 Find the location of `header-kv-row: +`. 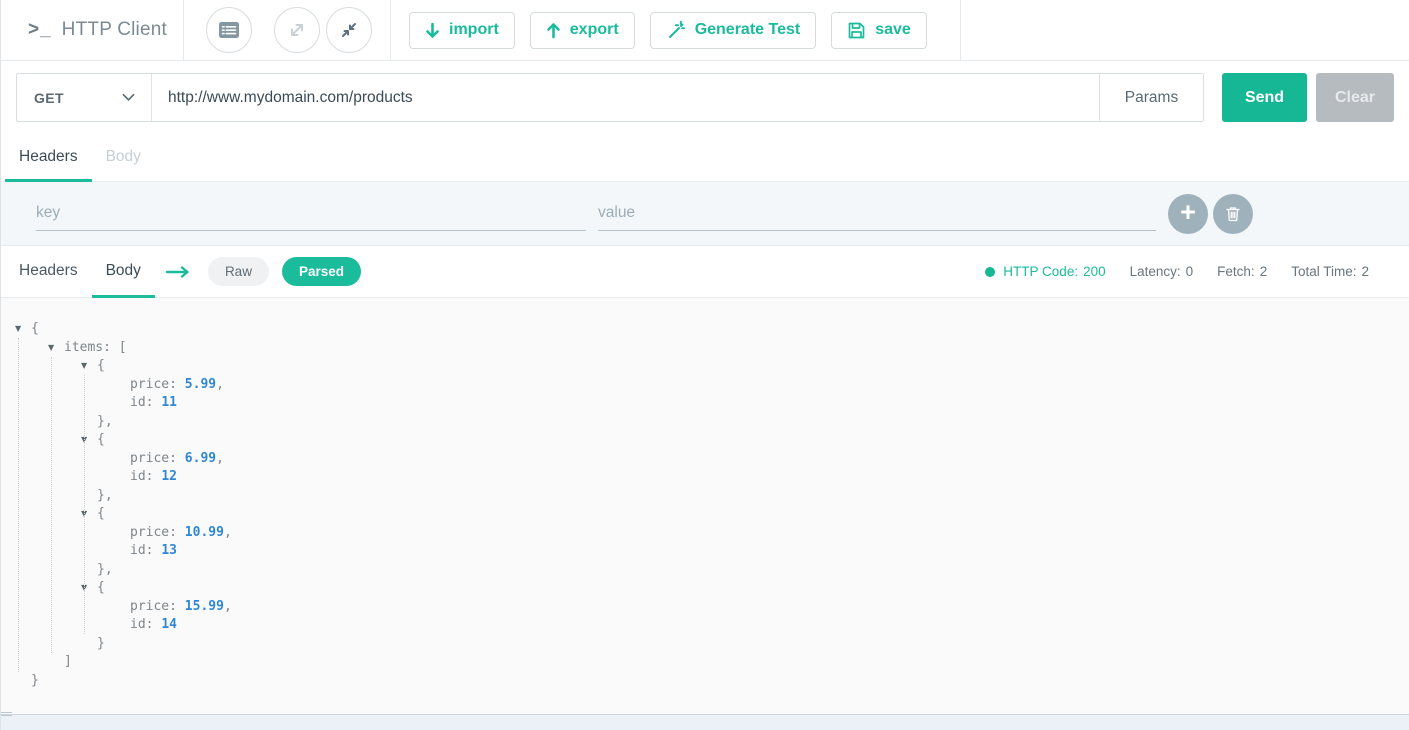

header-kv-row: + is located at coordinates (705, 214).